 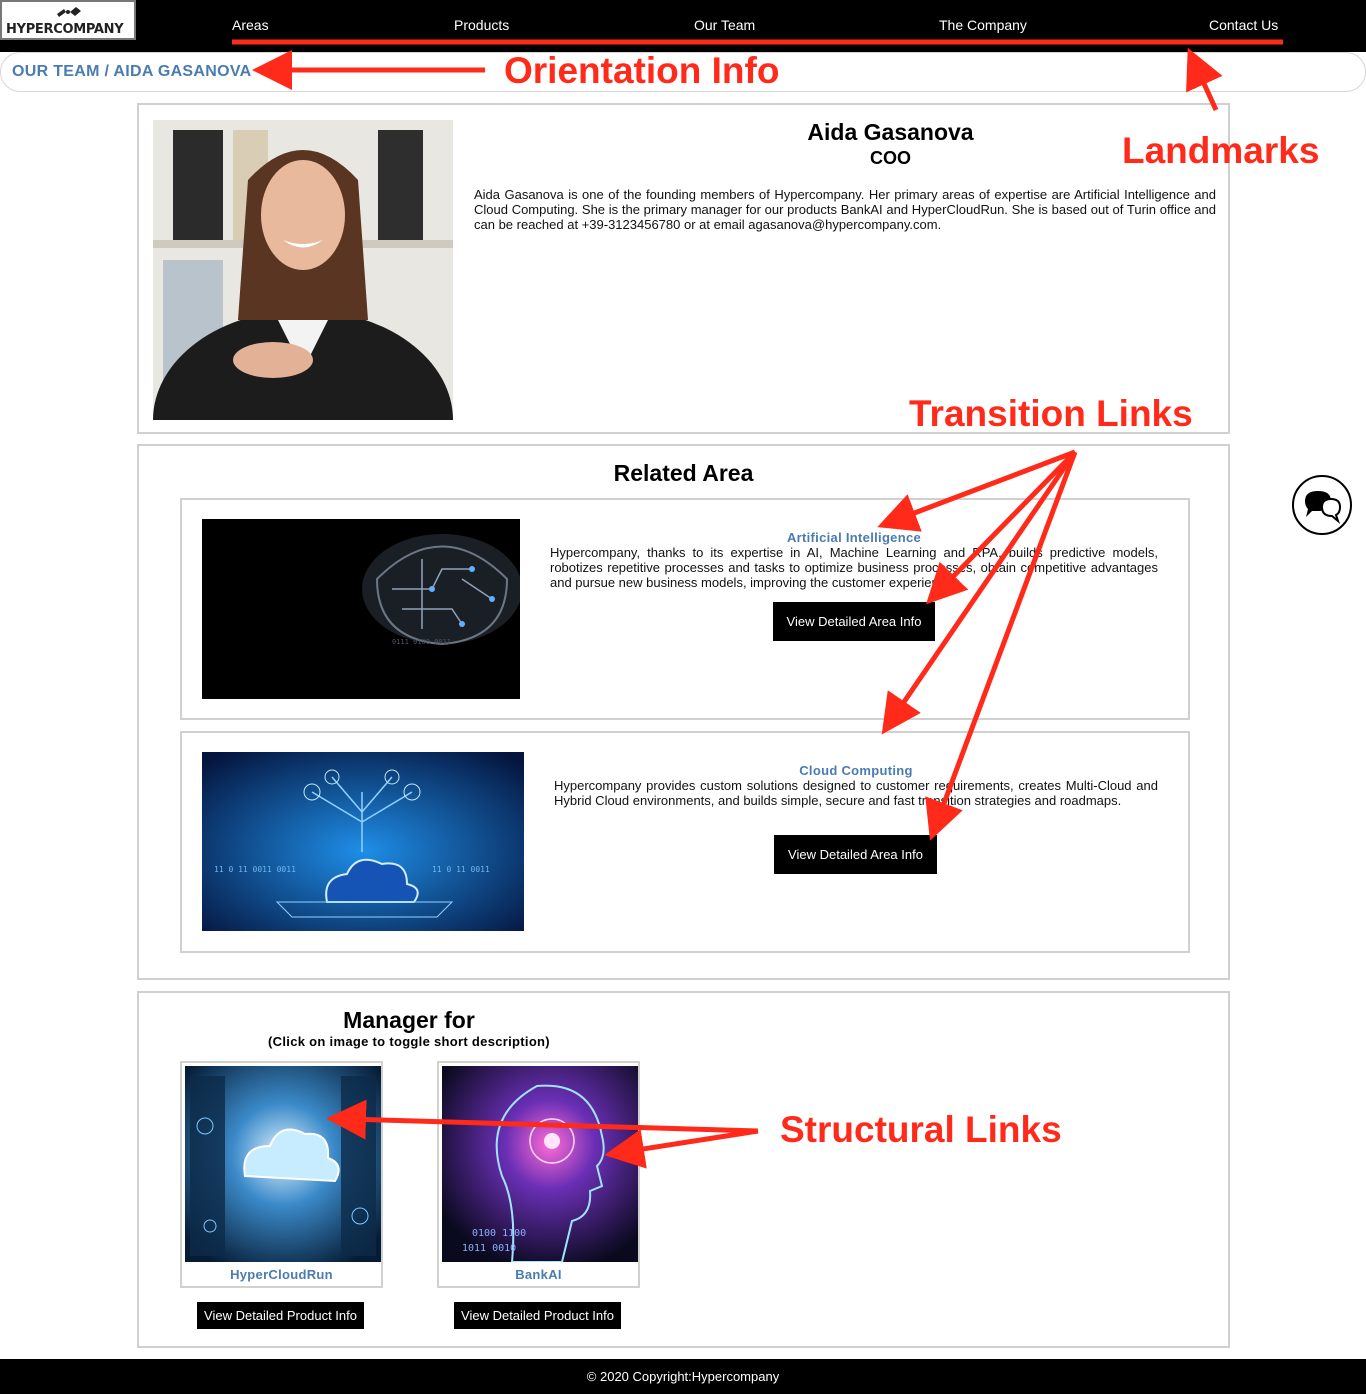 What do you see at coordinates (461, 869) in the screenshot?
I see `svg-text: 11 0 11 0011` at bounding box center [461, 869].